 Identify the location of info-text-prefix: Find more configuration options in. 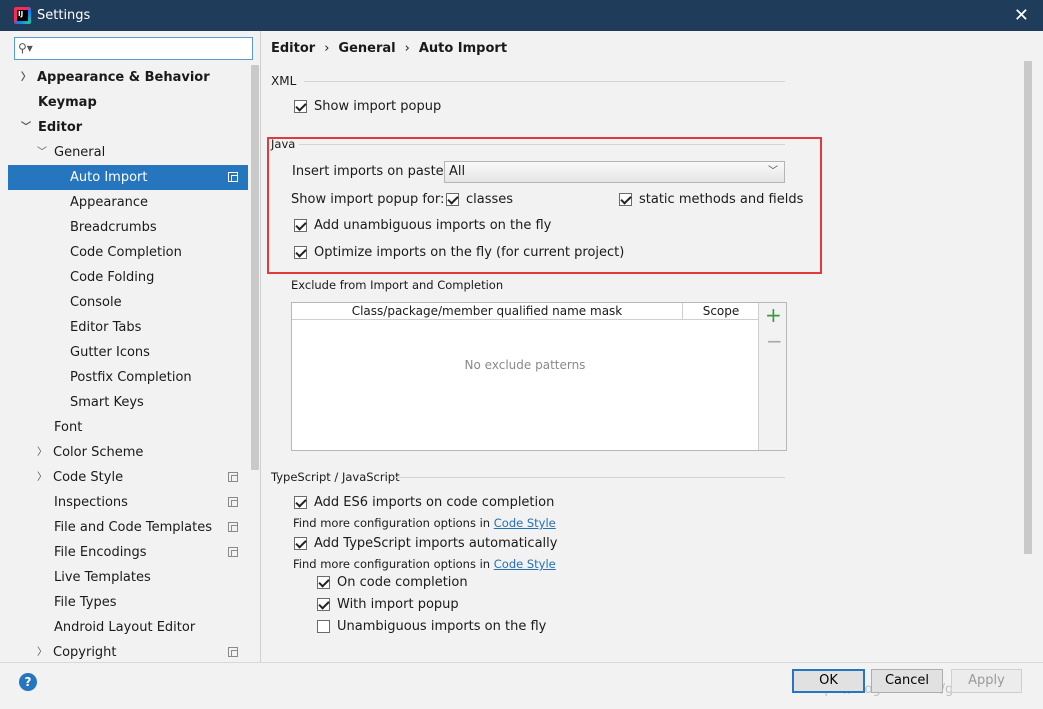
(393, 564).